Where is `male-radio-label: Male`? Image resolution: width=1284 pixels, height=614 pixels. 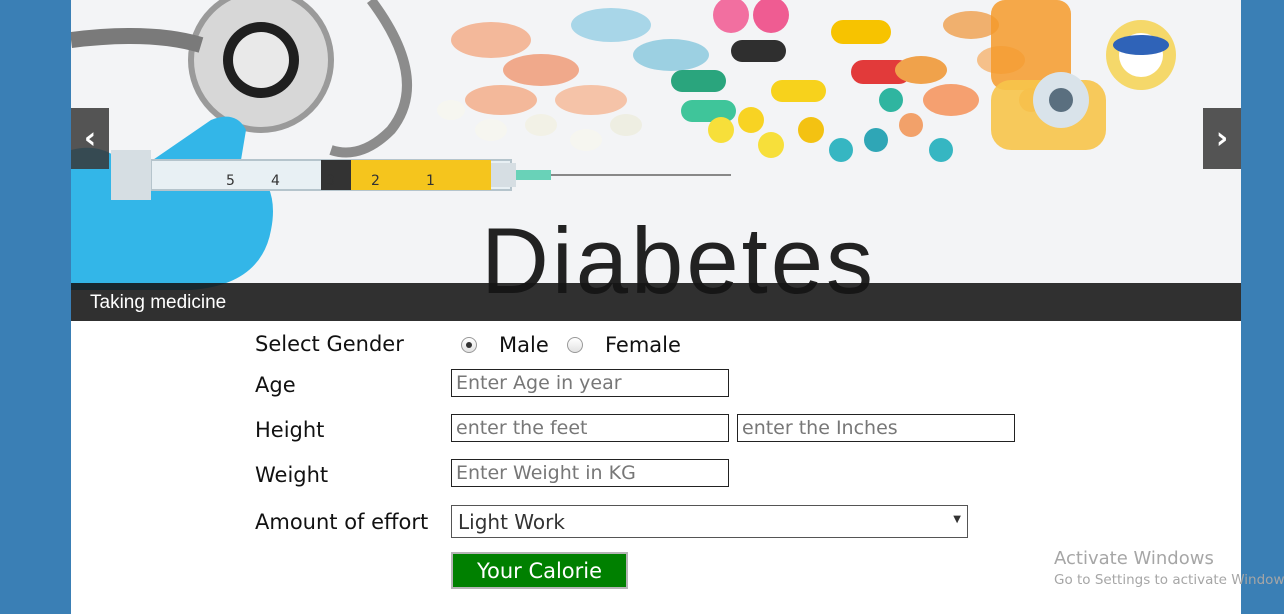
male-radio-label: Male is located at coordinates (524, 345).